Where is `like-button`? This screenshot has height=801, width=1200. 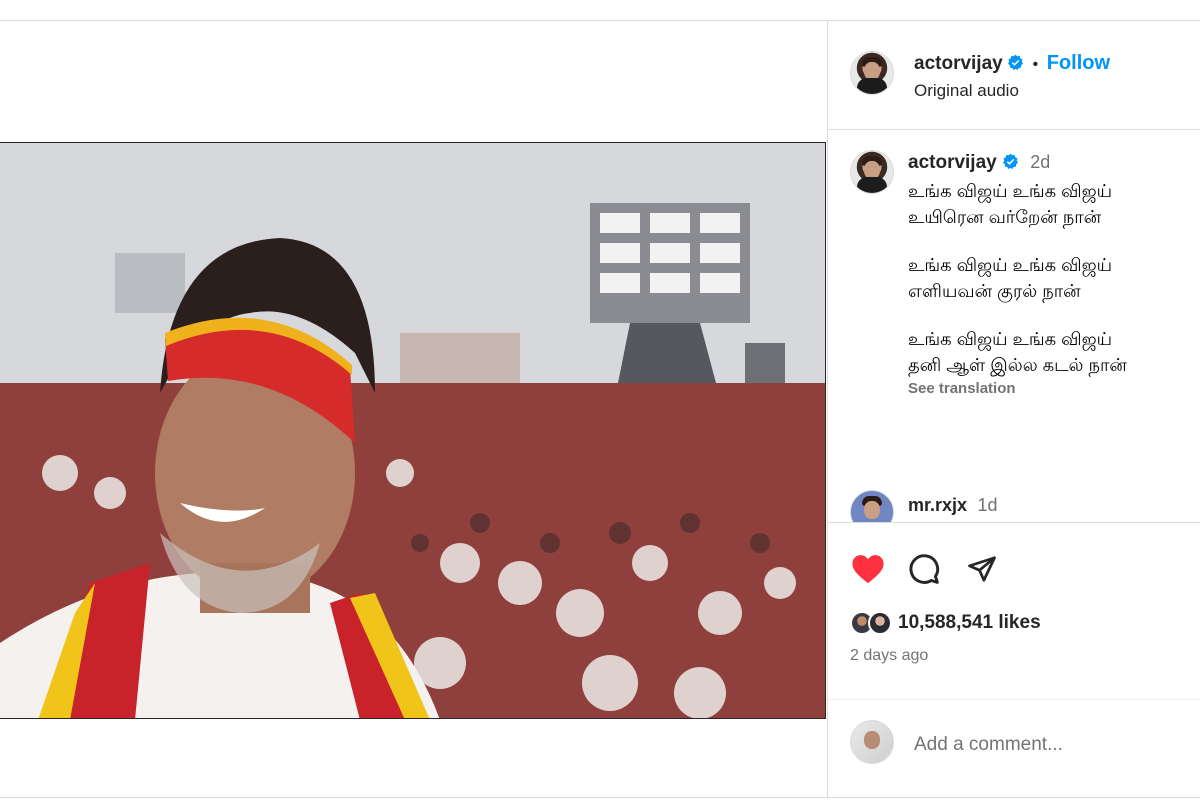
like-button is located at coordinates (868, 569).